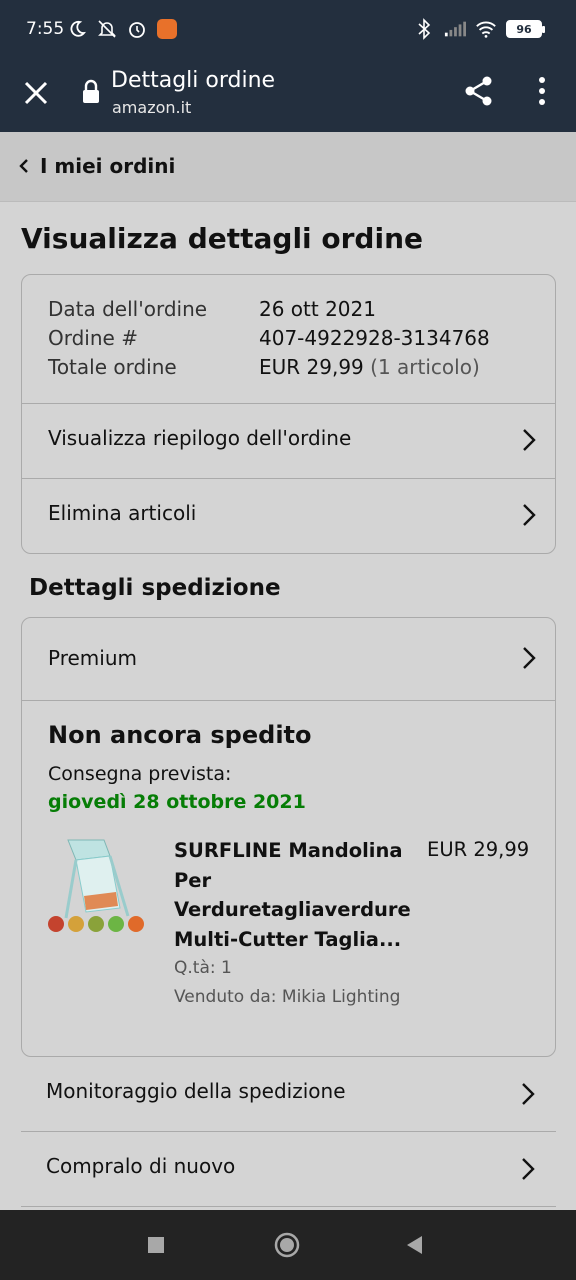 This screenshot has width=576, height=1280. What do you see at coordinates (486, 29) in the screenshot?
I see `wifi-icon` at bounding box center [486, 29].